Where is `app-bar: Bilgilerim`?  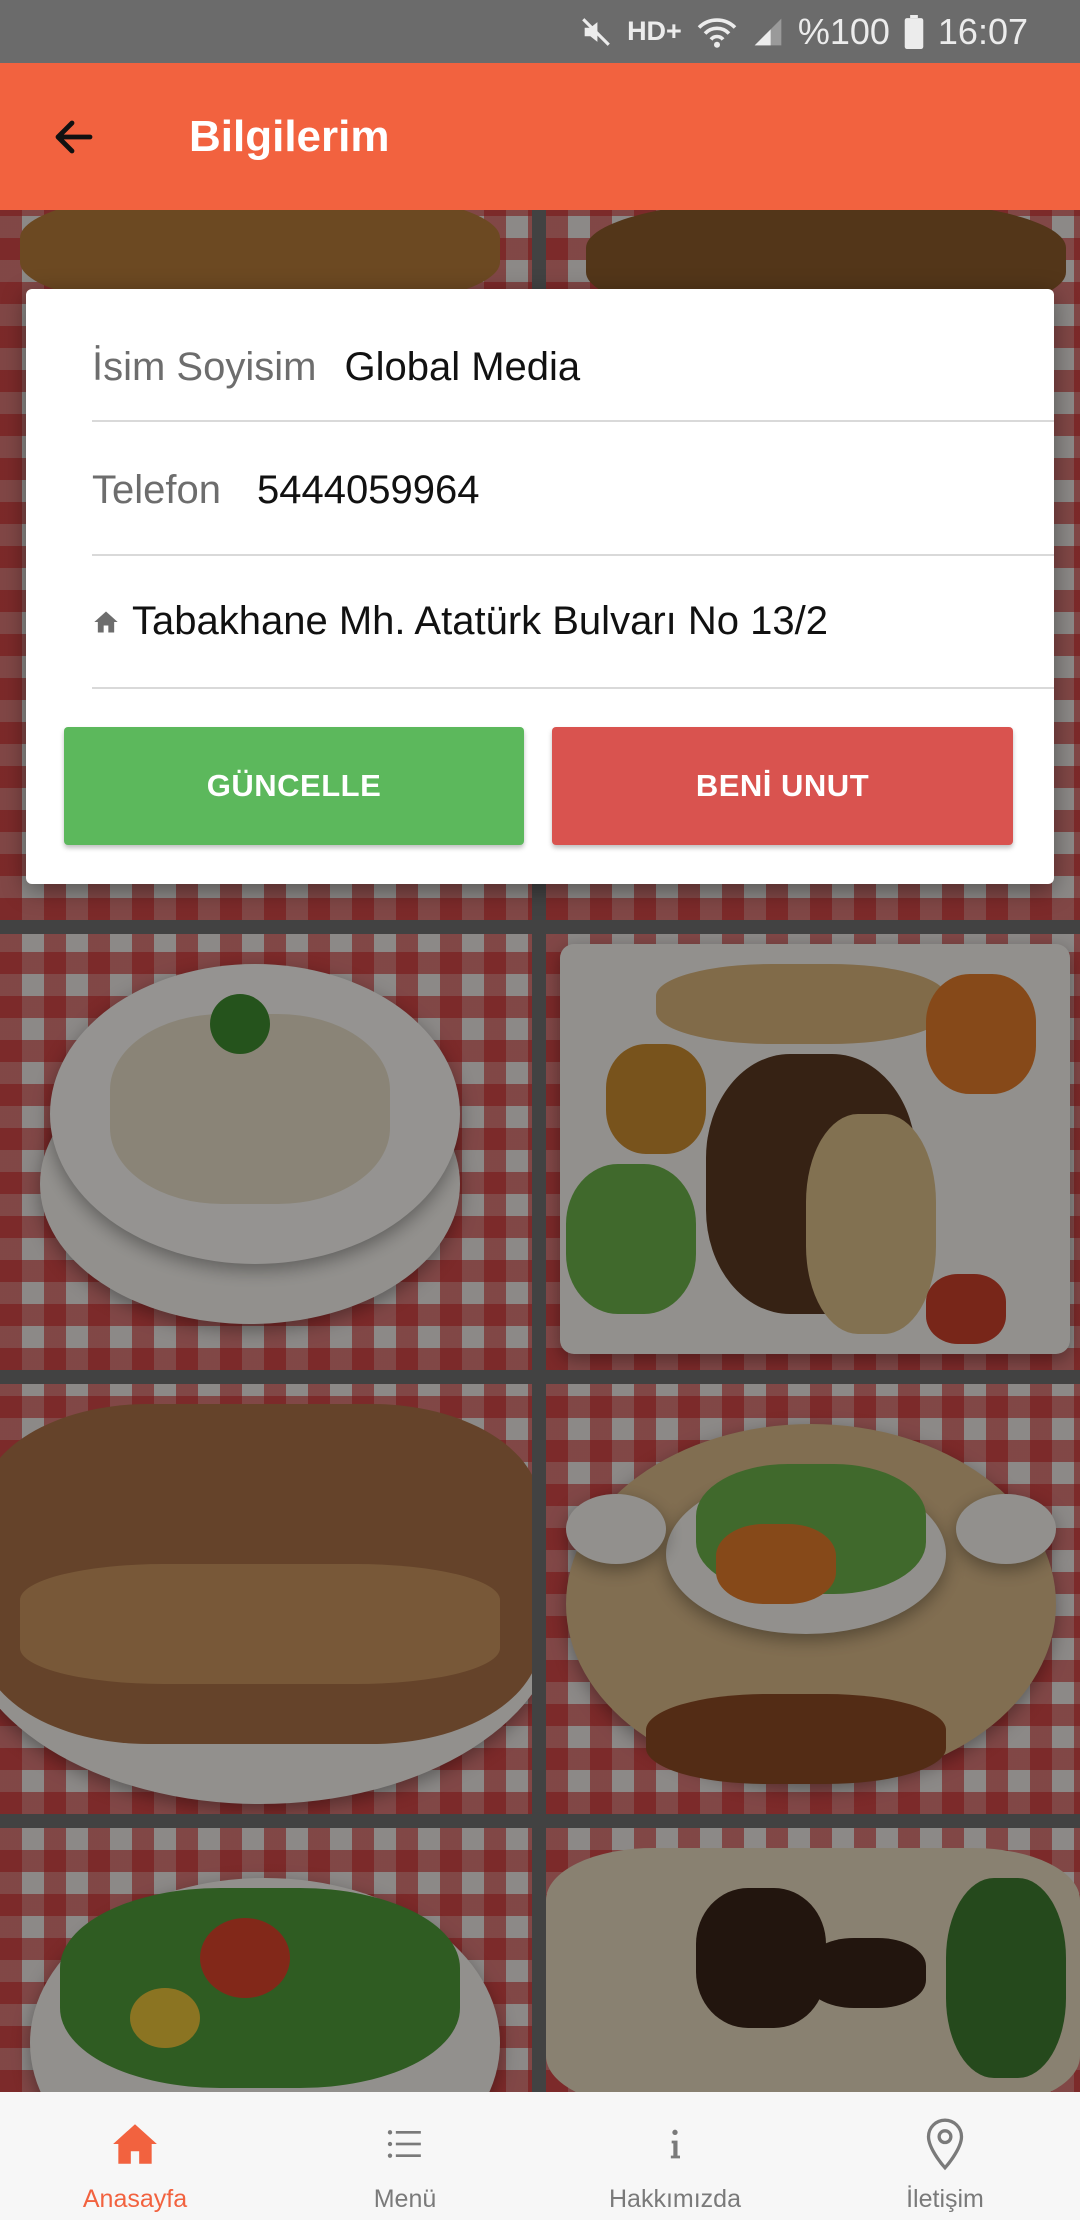 app-bar: Bilgilerim is located at coordinates (540, 136).